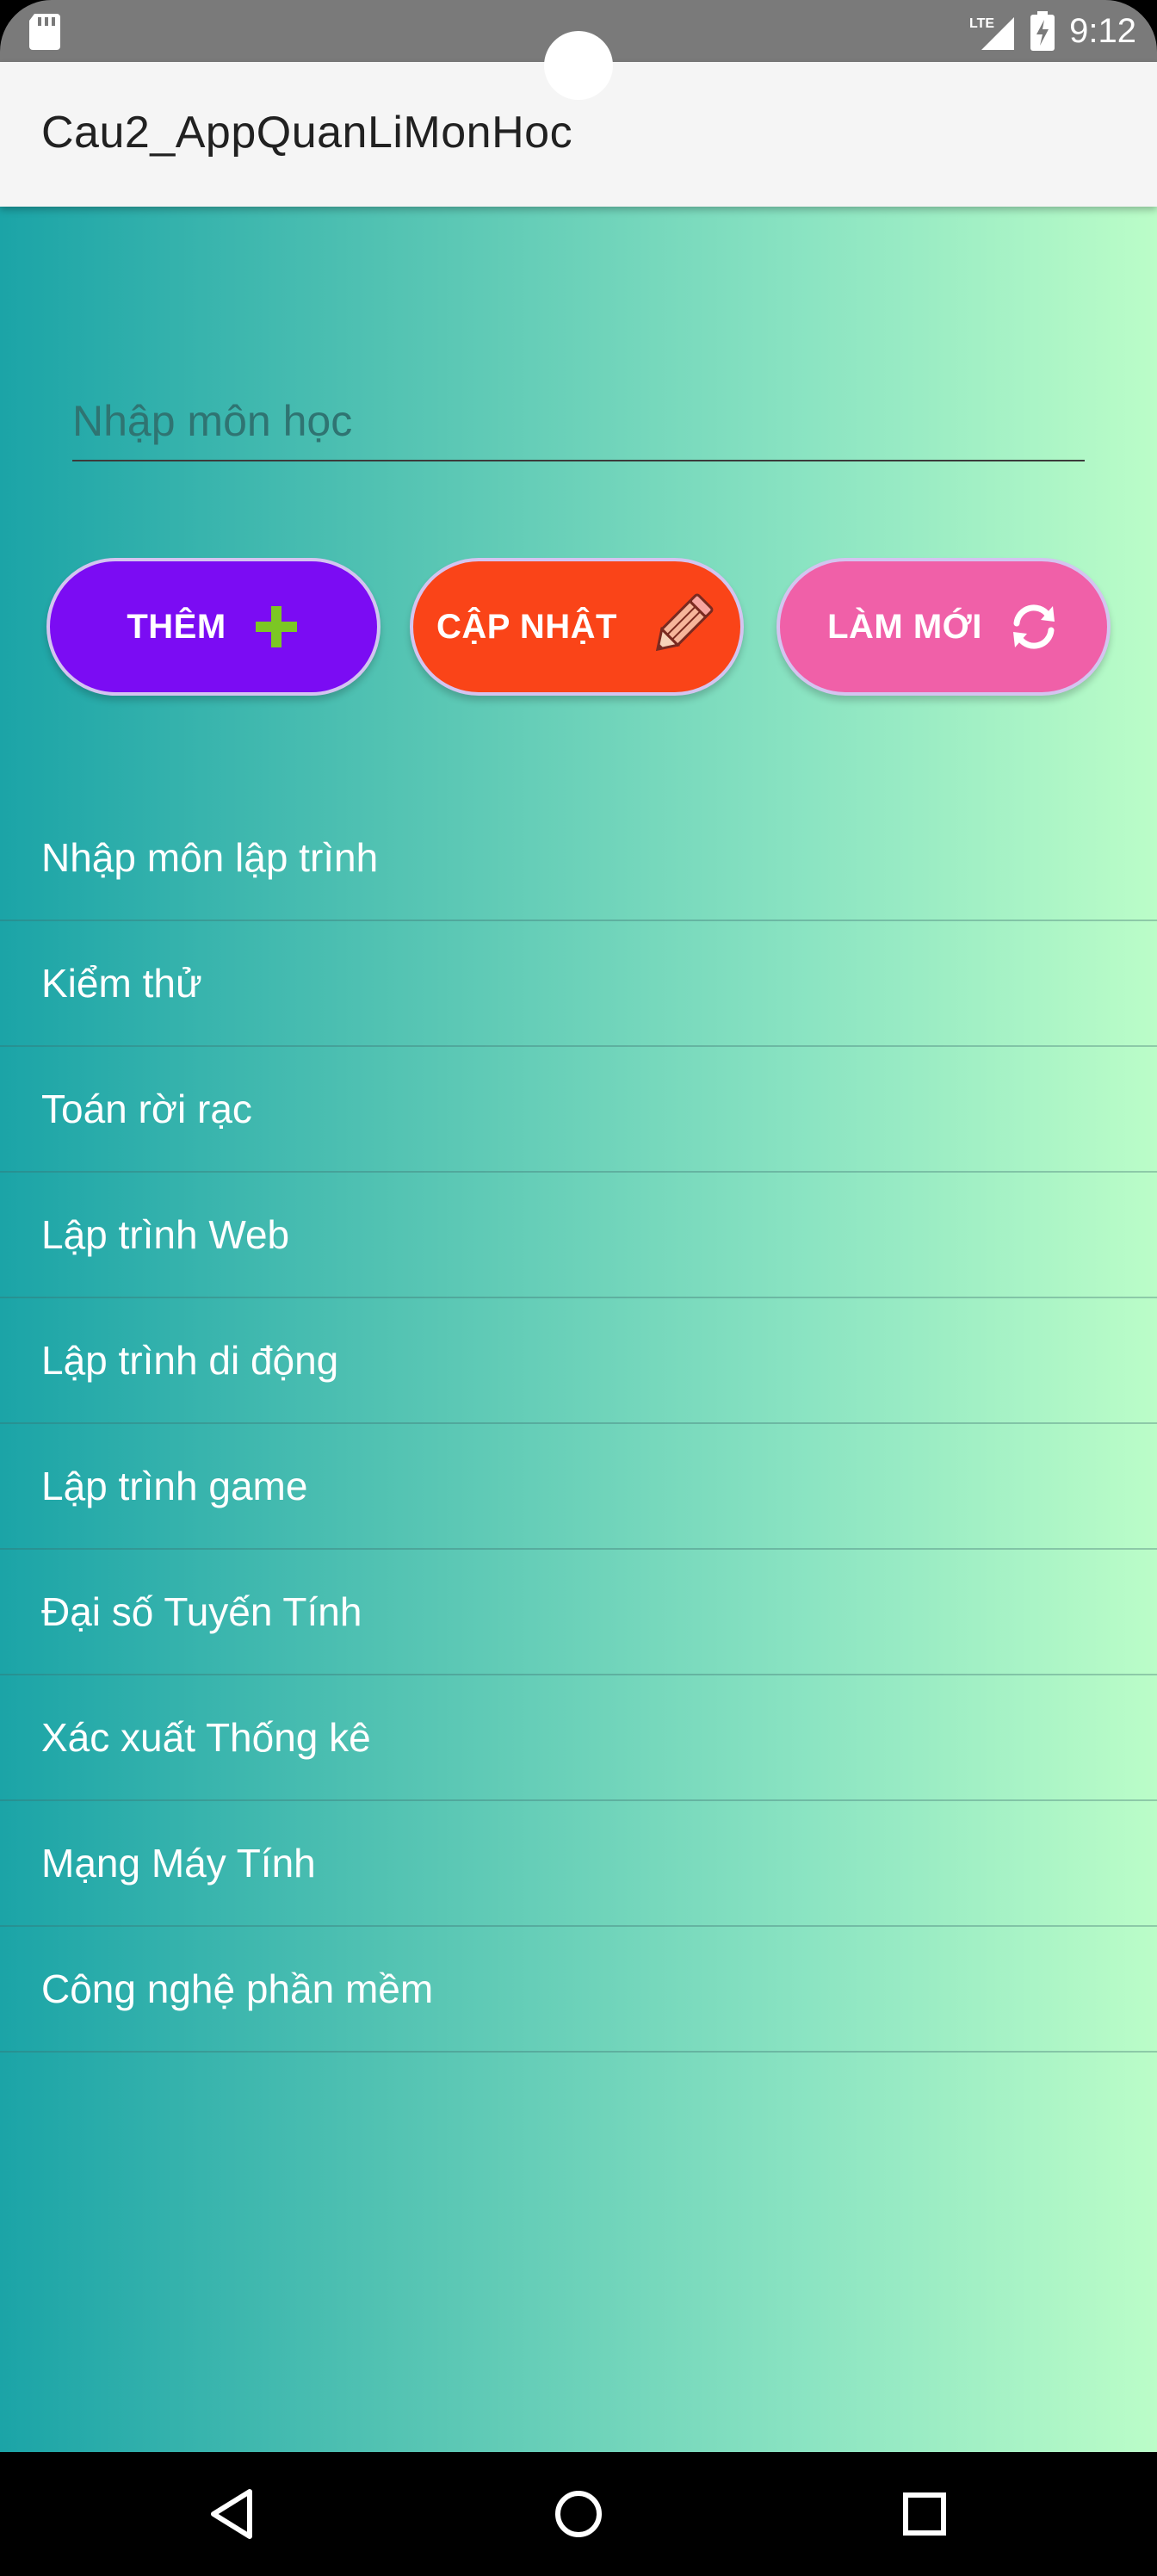 The image size is (1157, 2576). I want to click on home-icon, so click(579, 2514).